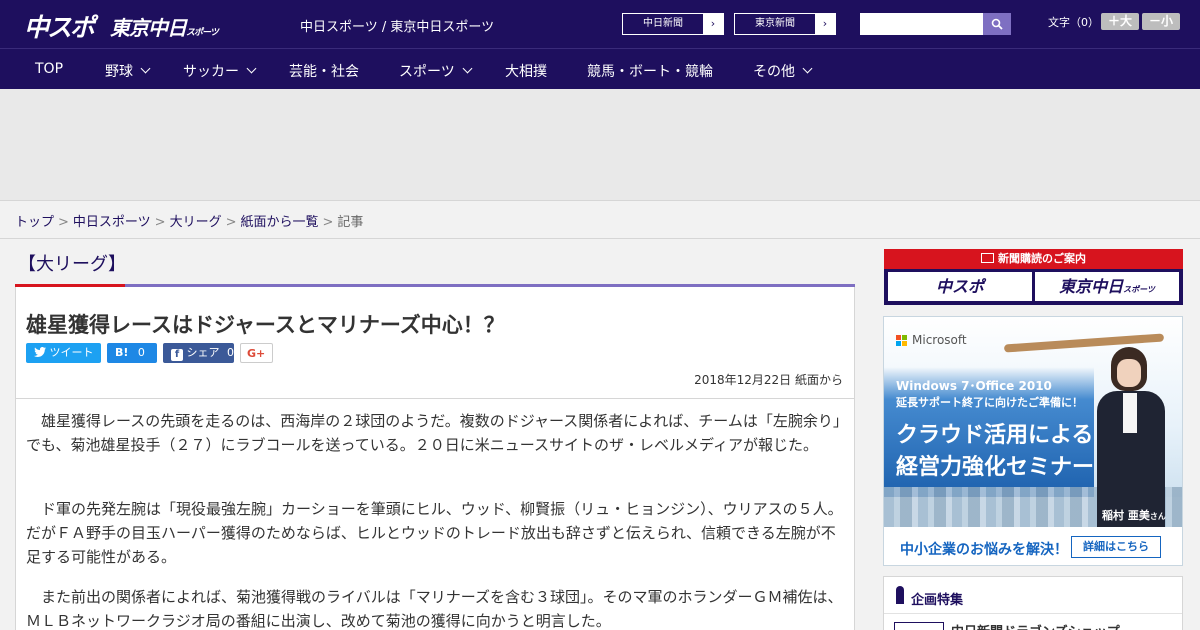 The width and height of the screenshot is (1200, 630). Describe the element at coordinates (1126, 515) in the screenshot. I see `ad-person-name-text: 稲村 亜美` at that location.